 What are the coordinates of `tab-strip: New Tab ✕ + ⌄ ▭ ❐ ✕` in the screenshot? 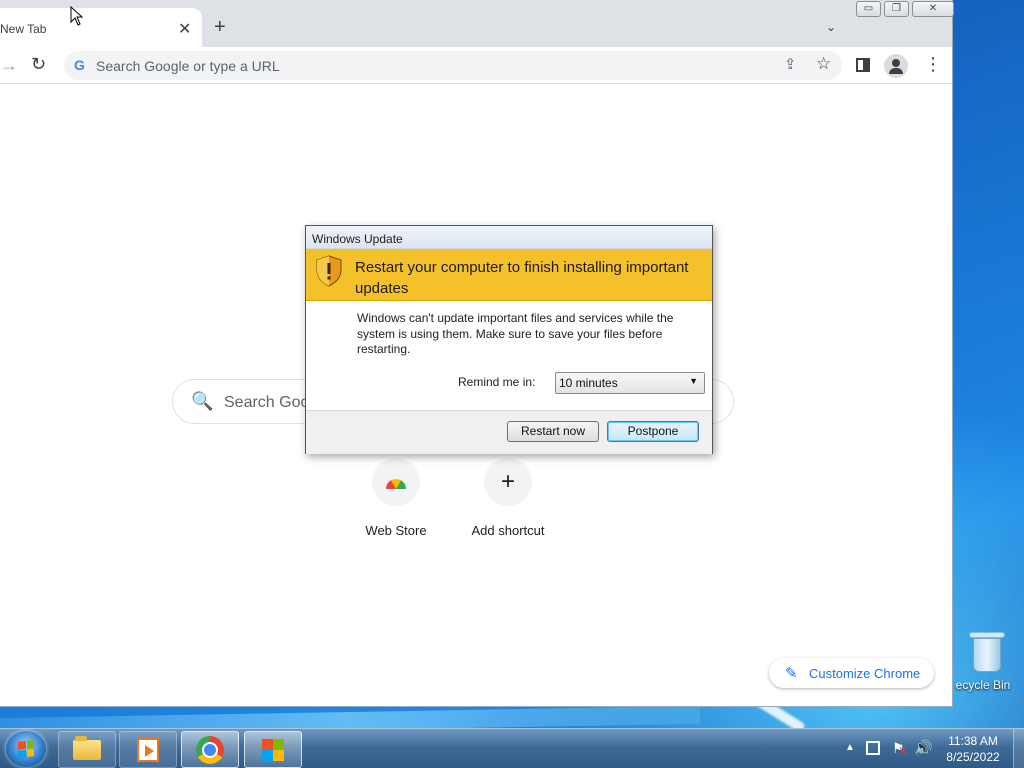 It's located at (477, 23).